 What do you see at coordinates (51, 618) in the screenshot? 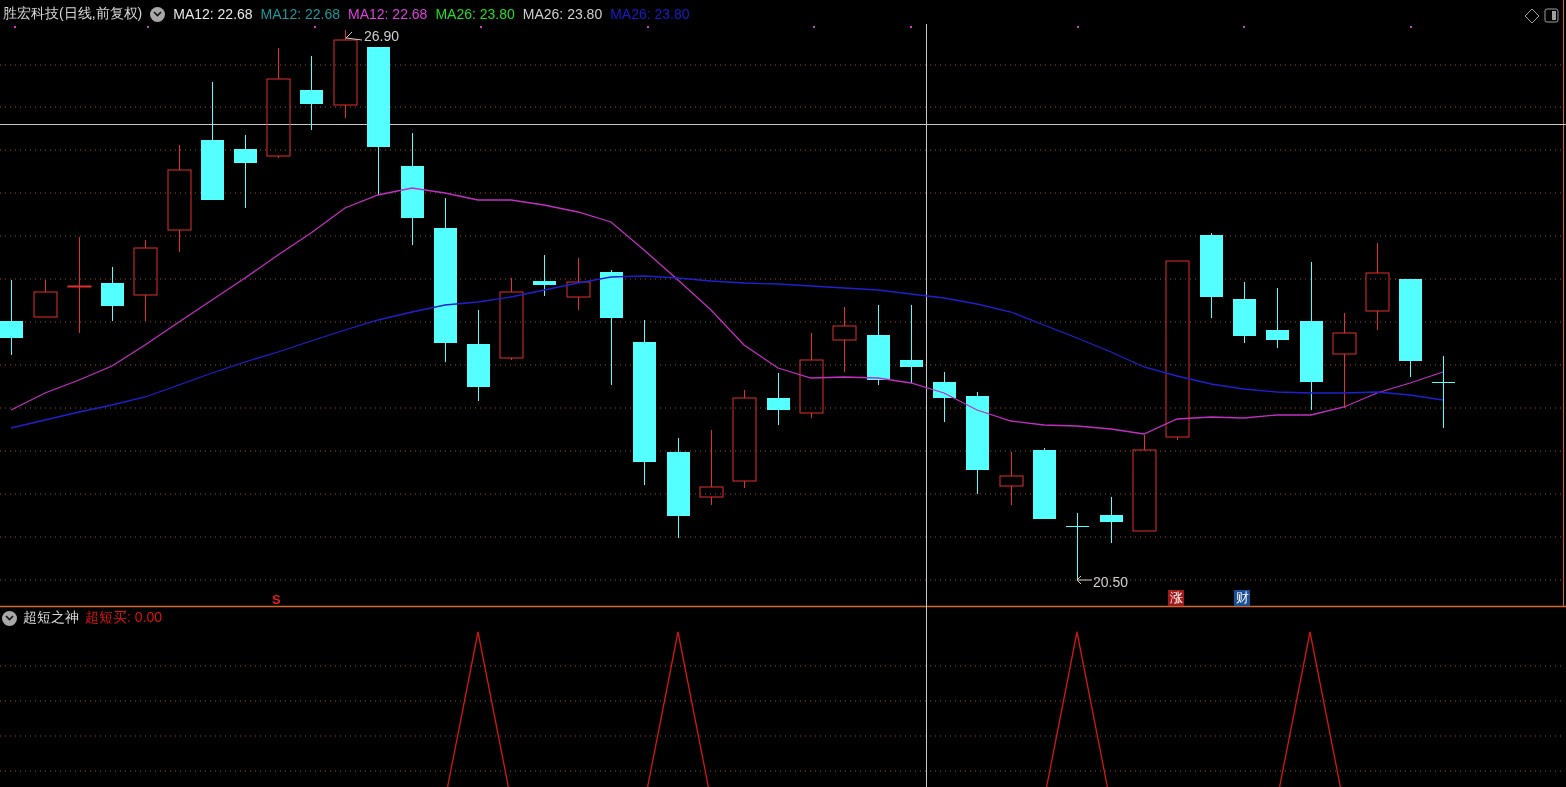
I see `indicator-title: 超短之神` at bounding box center [51, 618].